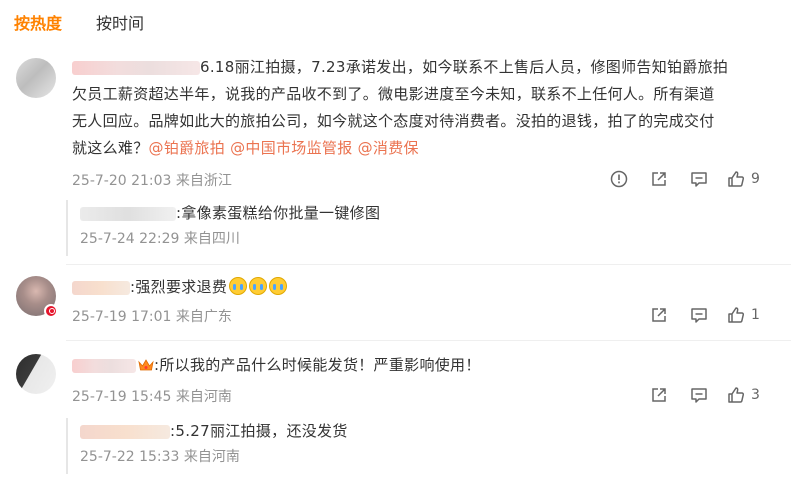  What do you see at coordinates (464, 67) in the screenshot?
I see `comment-text-line: 6.18丽江拍摄，7.23承诺发出，如今联系不上售后人员，修图师告知铂爵旅拍` at bounding box center [464, 67].